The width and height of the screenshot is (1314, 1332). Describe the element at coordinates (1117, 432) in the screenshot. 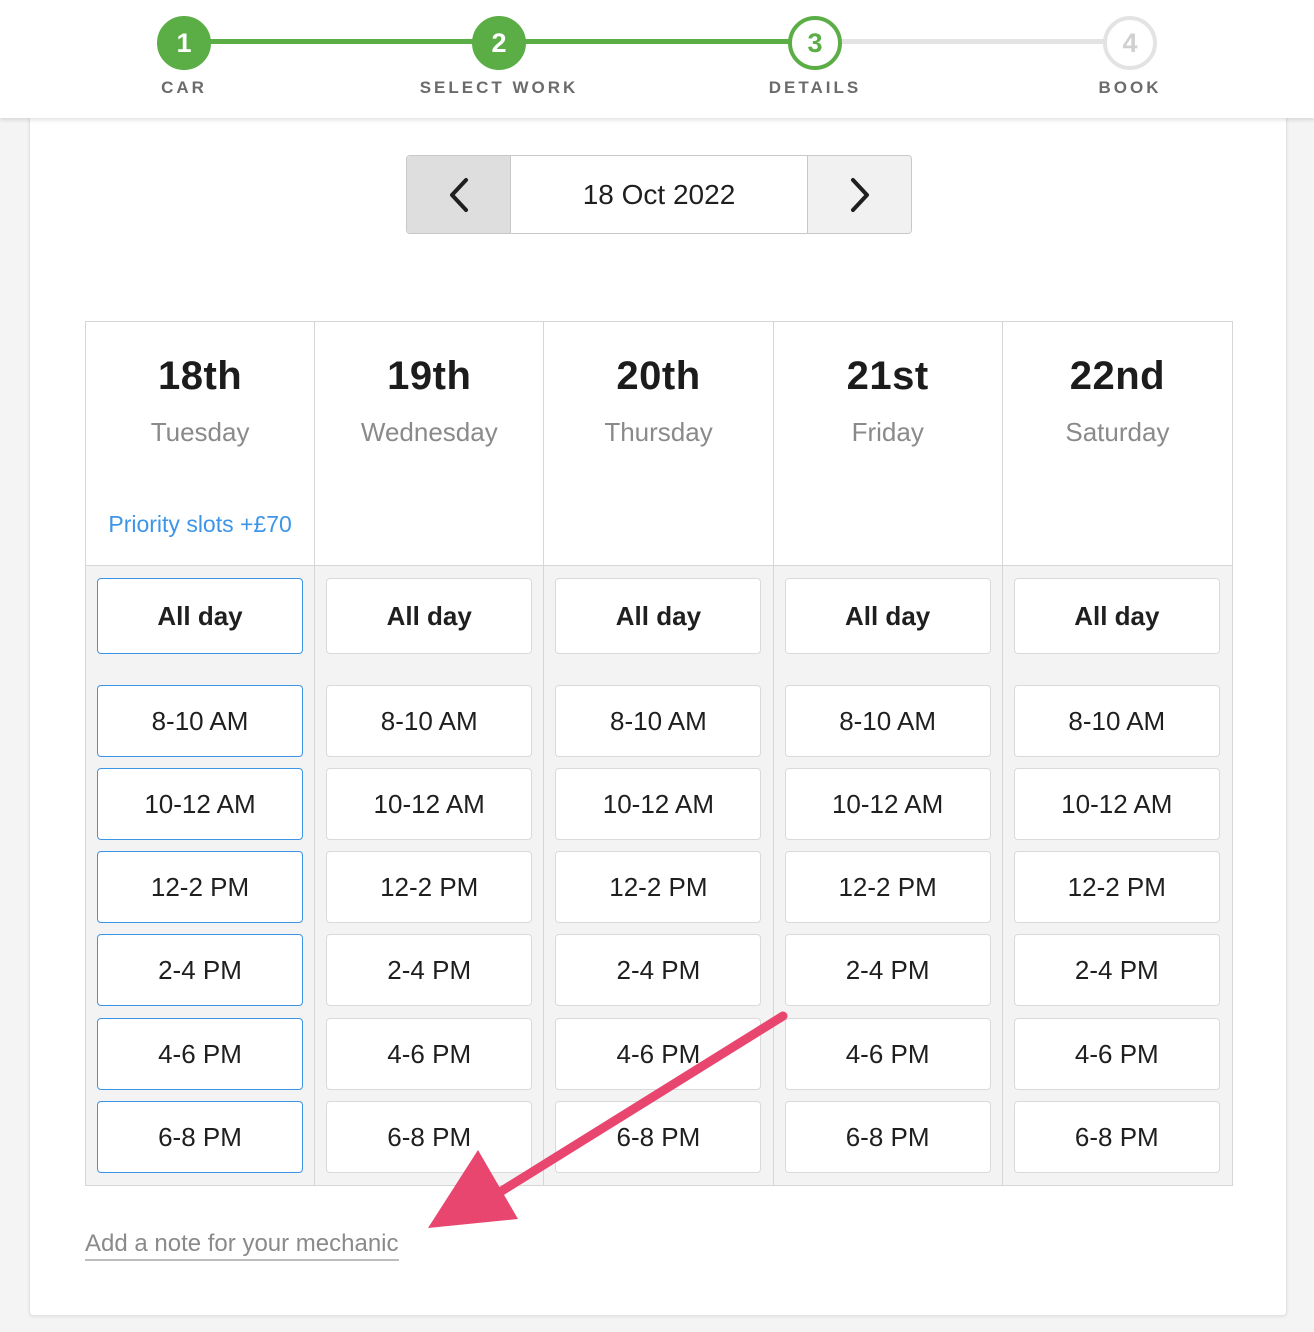

I see `day-name: Saturday` at that location.